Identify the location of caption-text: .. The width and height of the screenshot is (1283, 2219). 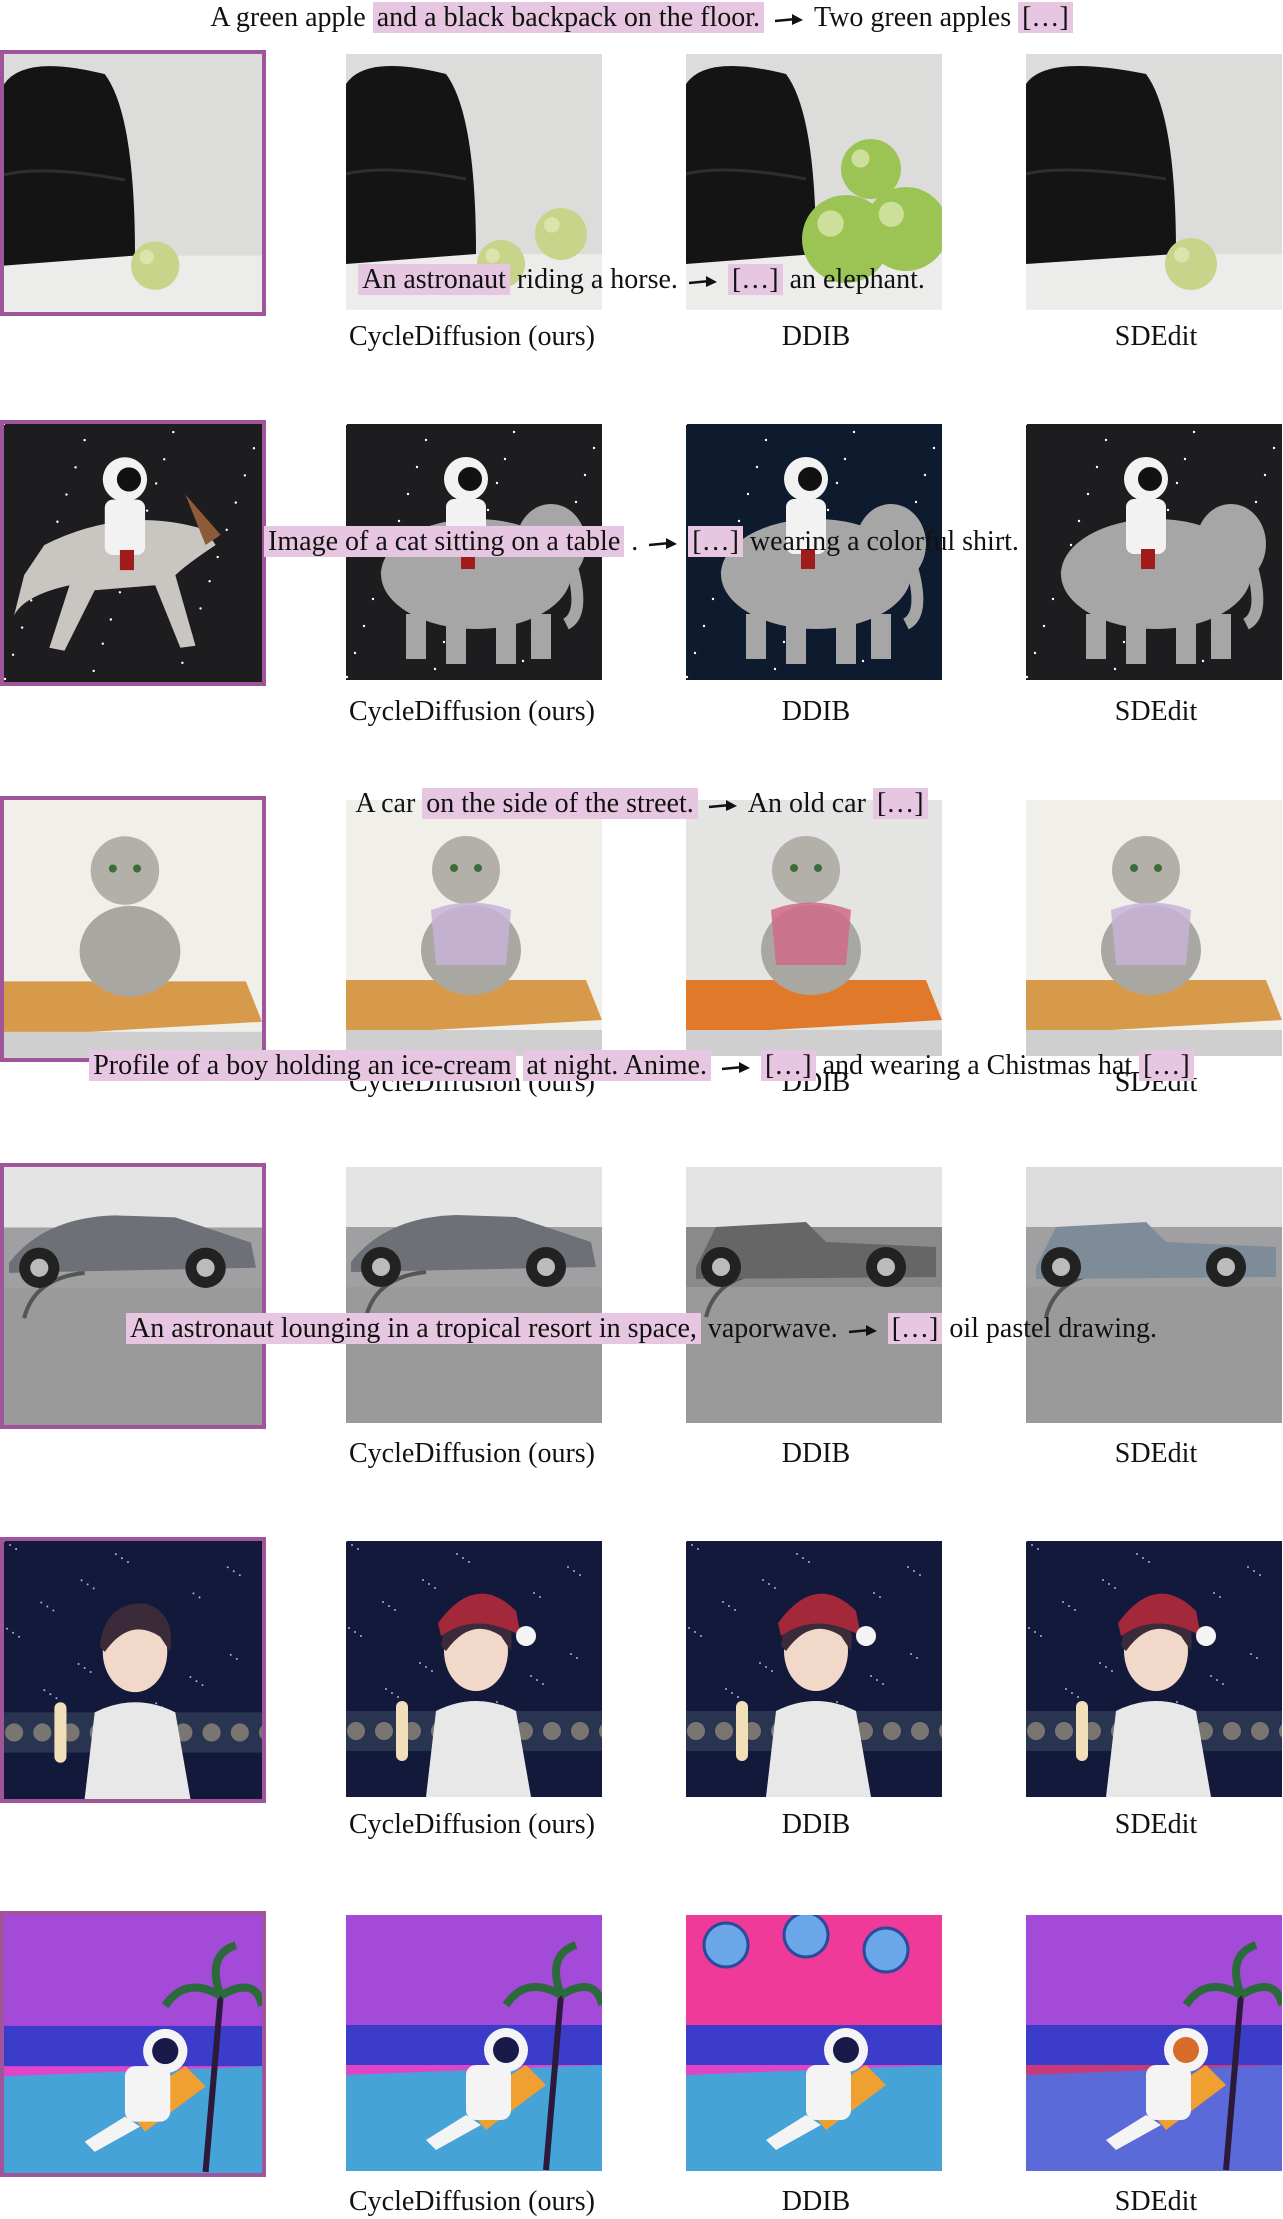
(631, 541).